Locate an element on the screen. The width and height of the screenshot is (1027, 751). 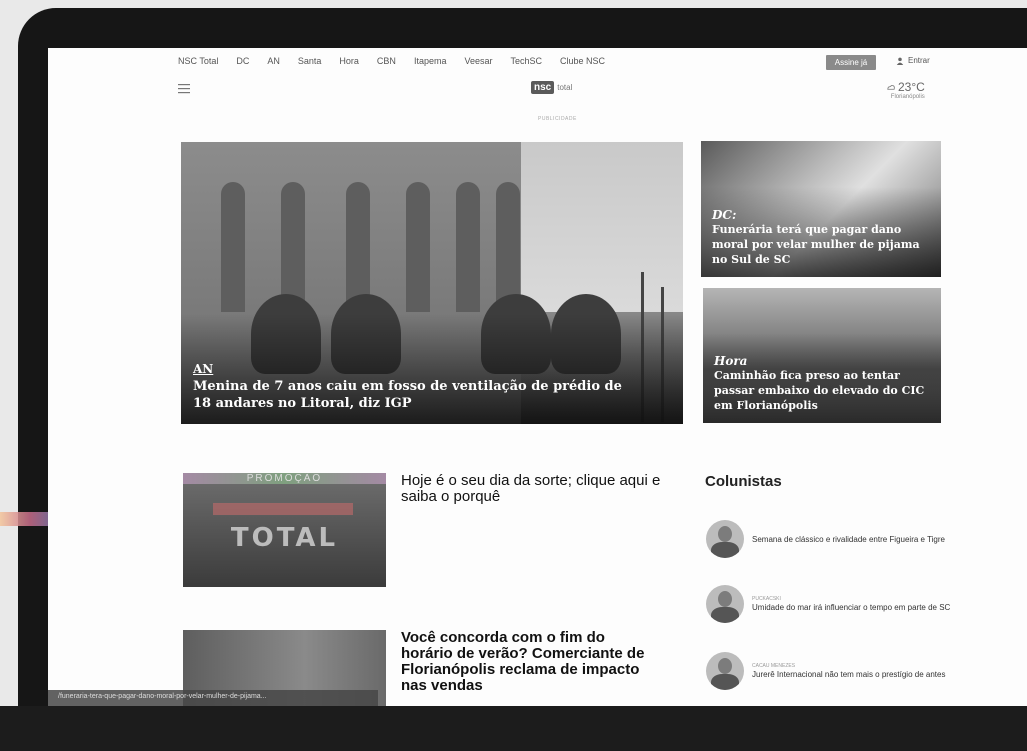
topnav-item-santa: Santa is located at coordinates (310, 64).